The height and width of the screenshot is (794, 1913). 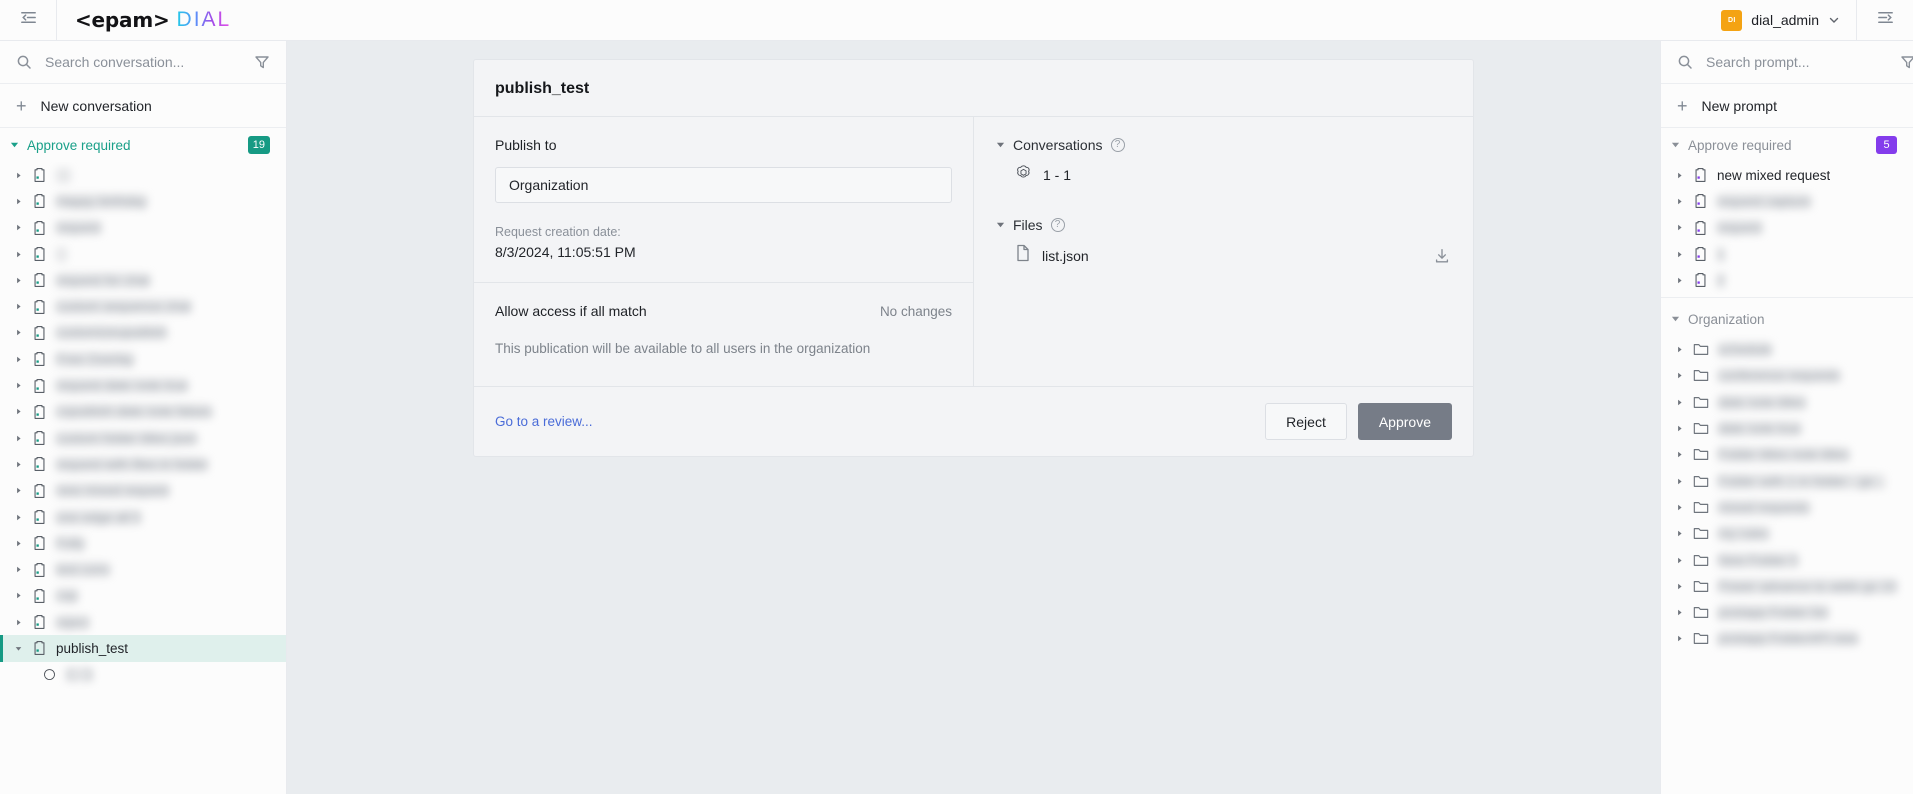 I want to click on organization-folder-item: Folder titles note titles, so click(x=1787, y=455).